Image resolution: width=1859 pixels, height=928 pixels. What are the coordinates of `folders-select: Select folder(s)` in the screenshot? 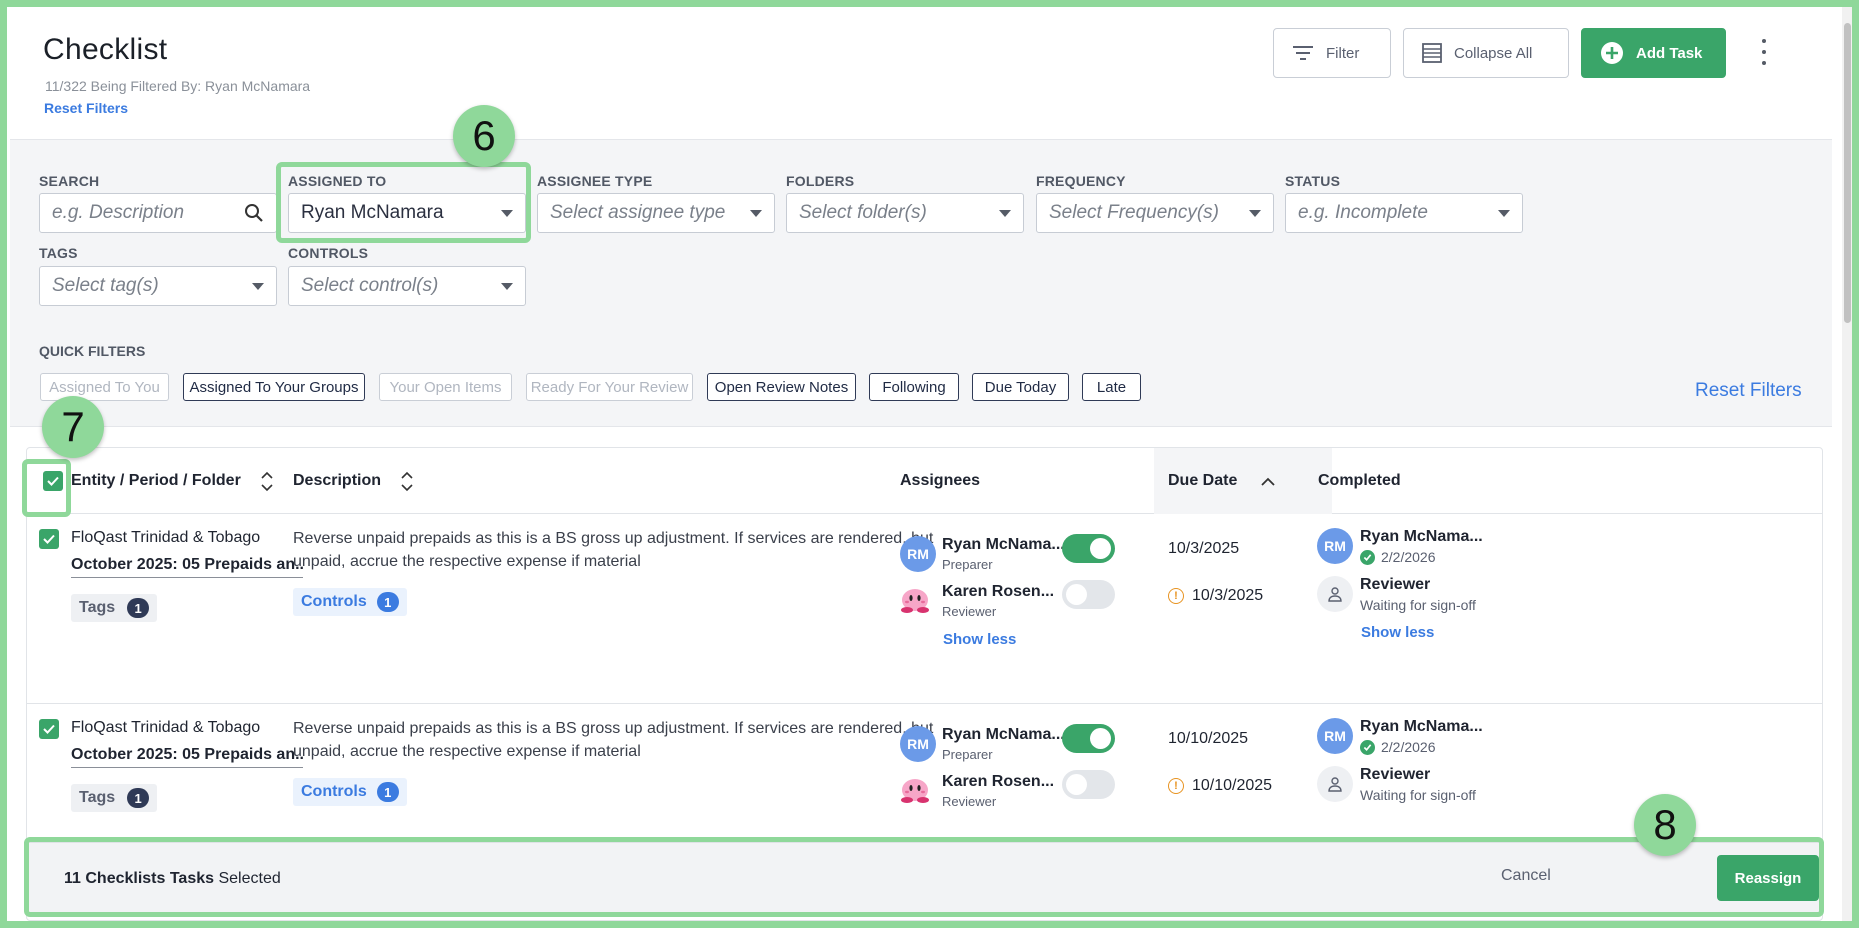 It's located at (905, 213).